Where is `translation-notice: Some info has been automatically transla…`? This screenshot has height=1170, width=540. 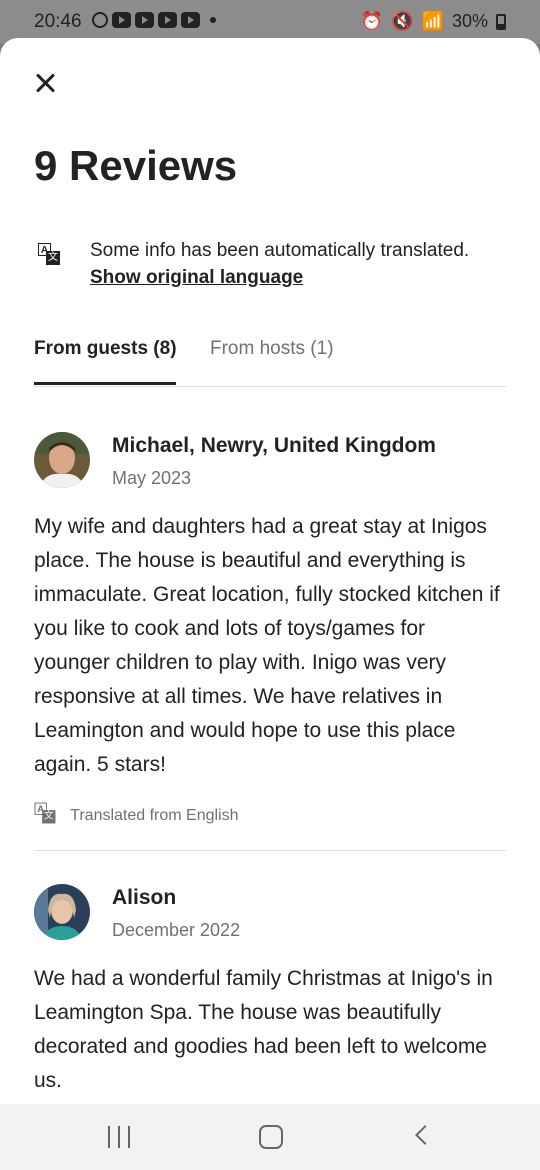
translation-notice: Some info has been automatically transla… is located at coordinates (280, 250).